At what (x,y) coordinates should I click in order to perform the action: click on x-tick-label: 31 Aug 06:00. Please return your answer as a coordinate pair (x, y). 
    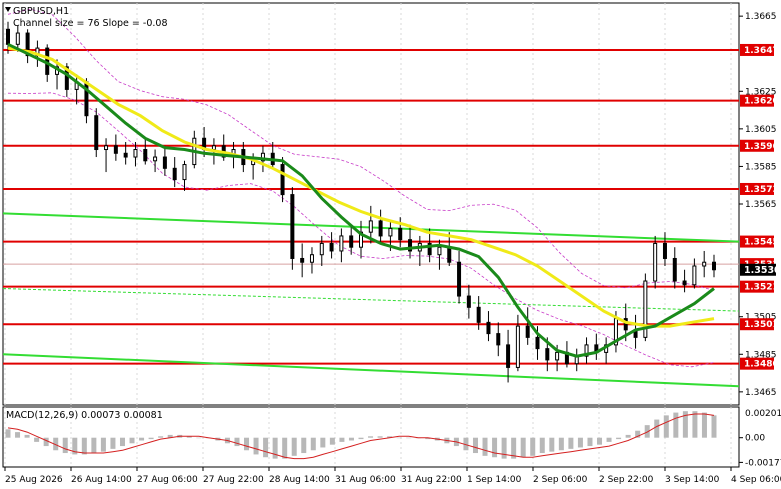
    Looking at the image, I should click on (365, 480).